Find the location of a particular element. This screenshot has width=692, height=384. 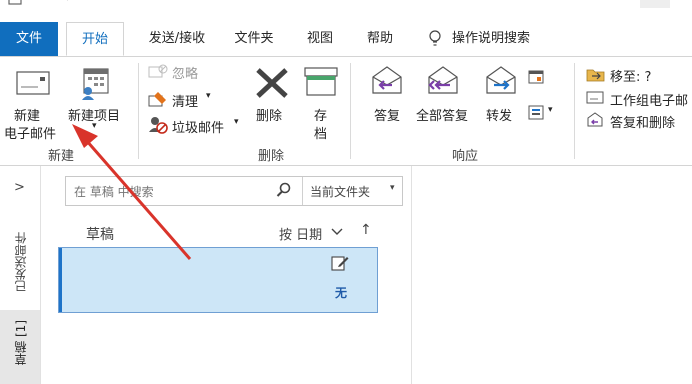

annotation-arrow is located at coordinates (132, 192).